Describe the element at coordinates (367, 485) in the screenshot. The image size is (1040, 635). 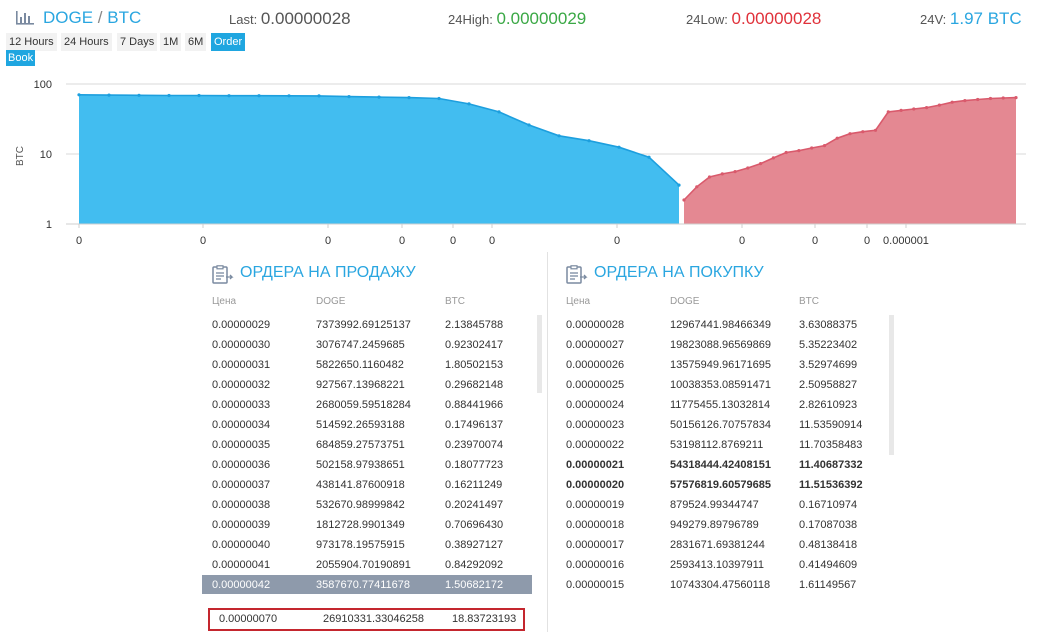
I see `sell-order-row: 0.00000037 438141.87600918 0.16211249` at that location.